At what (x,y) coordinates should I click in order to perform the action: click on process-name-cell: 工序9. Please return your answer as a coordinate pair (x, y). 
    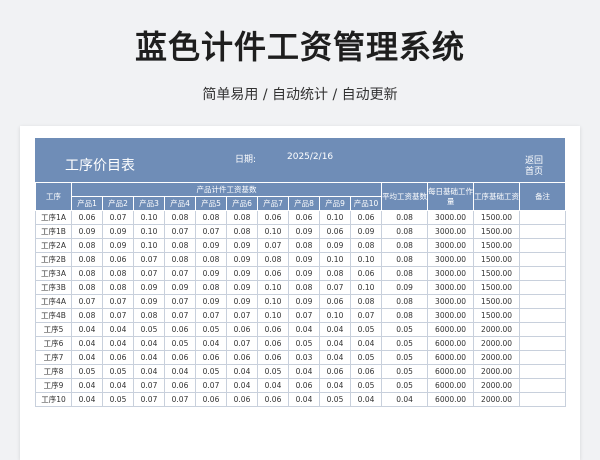
    Looking at the image, I should click on (53, 385).